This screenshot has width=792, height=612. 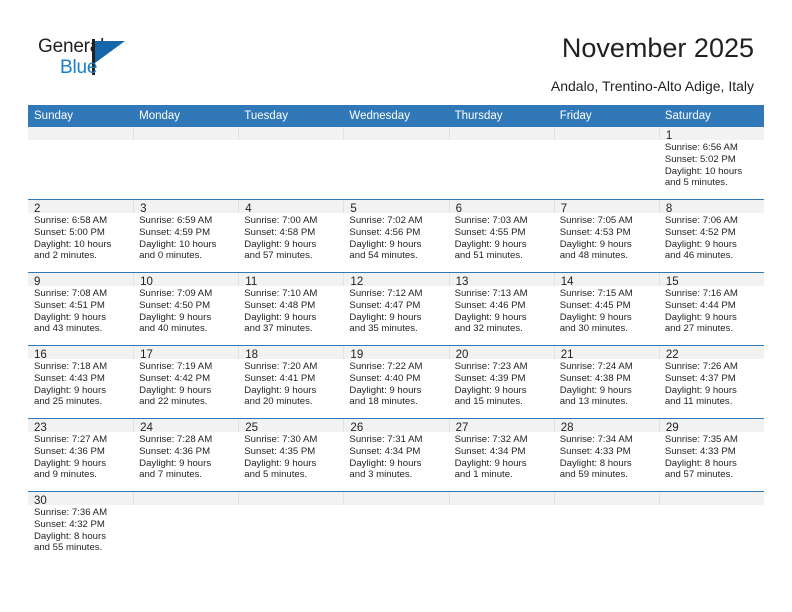 What do you see at coordinates (68, 402) in the screenshot?
I see `daylight-text-cont: and 25 minutes.` at bounding box center [68, 402].